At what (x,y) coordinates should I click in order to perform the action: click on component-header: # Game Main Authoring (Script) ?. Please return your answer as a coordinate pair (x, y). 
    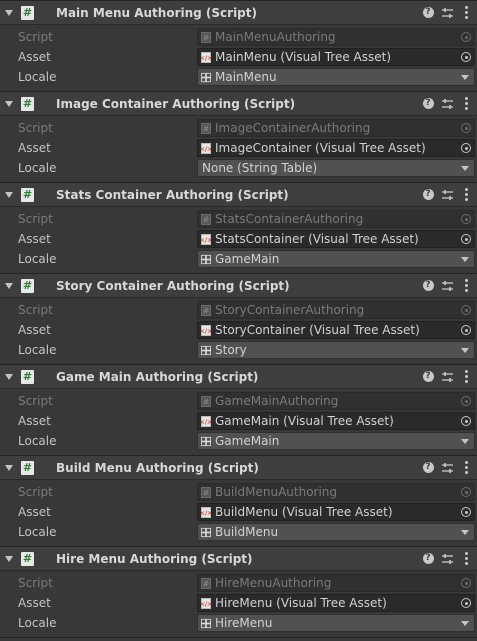
    Looking at the image, I should click on (238, 377).